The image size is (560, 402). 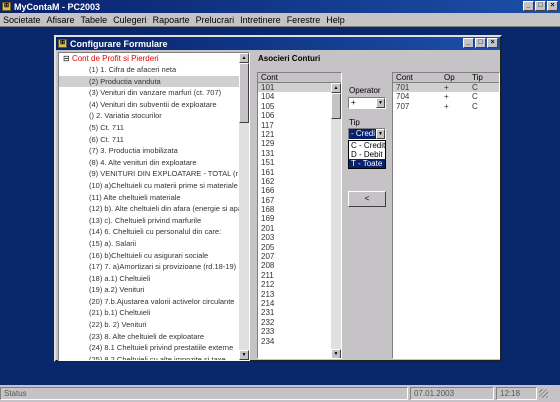 What do you see at coordinates (22, 20) in the screenshot?
I see `menu-societate: Societate` at bounding box center [22, 20].